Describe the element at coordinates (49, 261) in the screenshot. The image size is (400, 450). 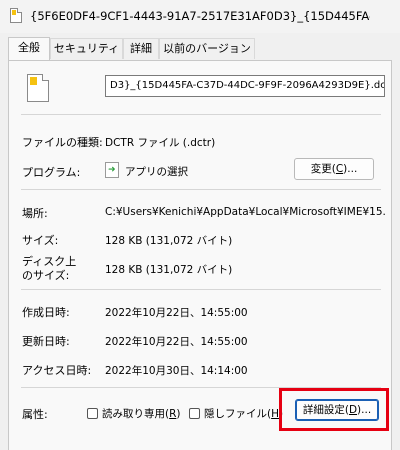
I see `disk-size-label-line1: ディスク上` at that location.